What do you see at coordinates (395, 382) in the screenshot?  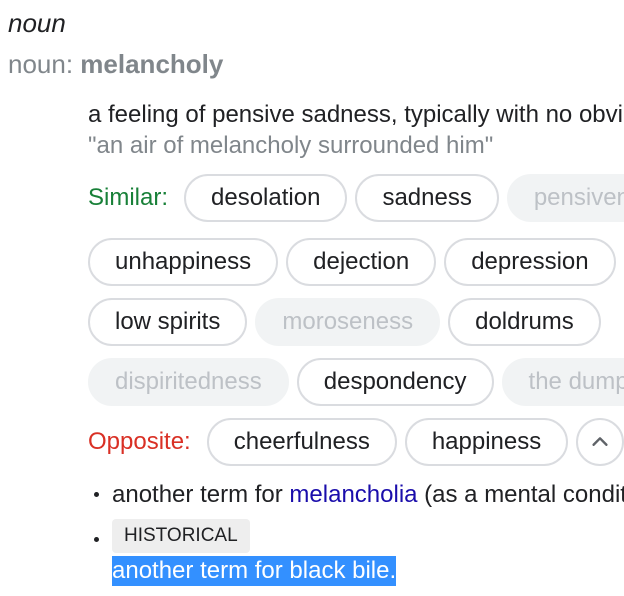 I see `synonym-chip: despondency` at bounding box center [395, 382].